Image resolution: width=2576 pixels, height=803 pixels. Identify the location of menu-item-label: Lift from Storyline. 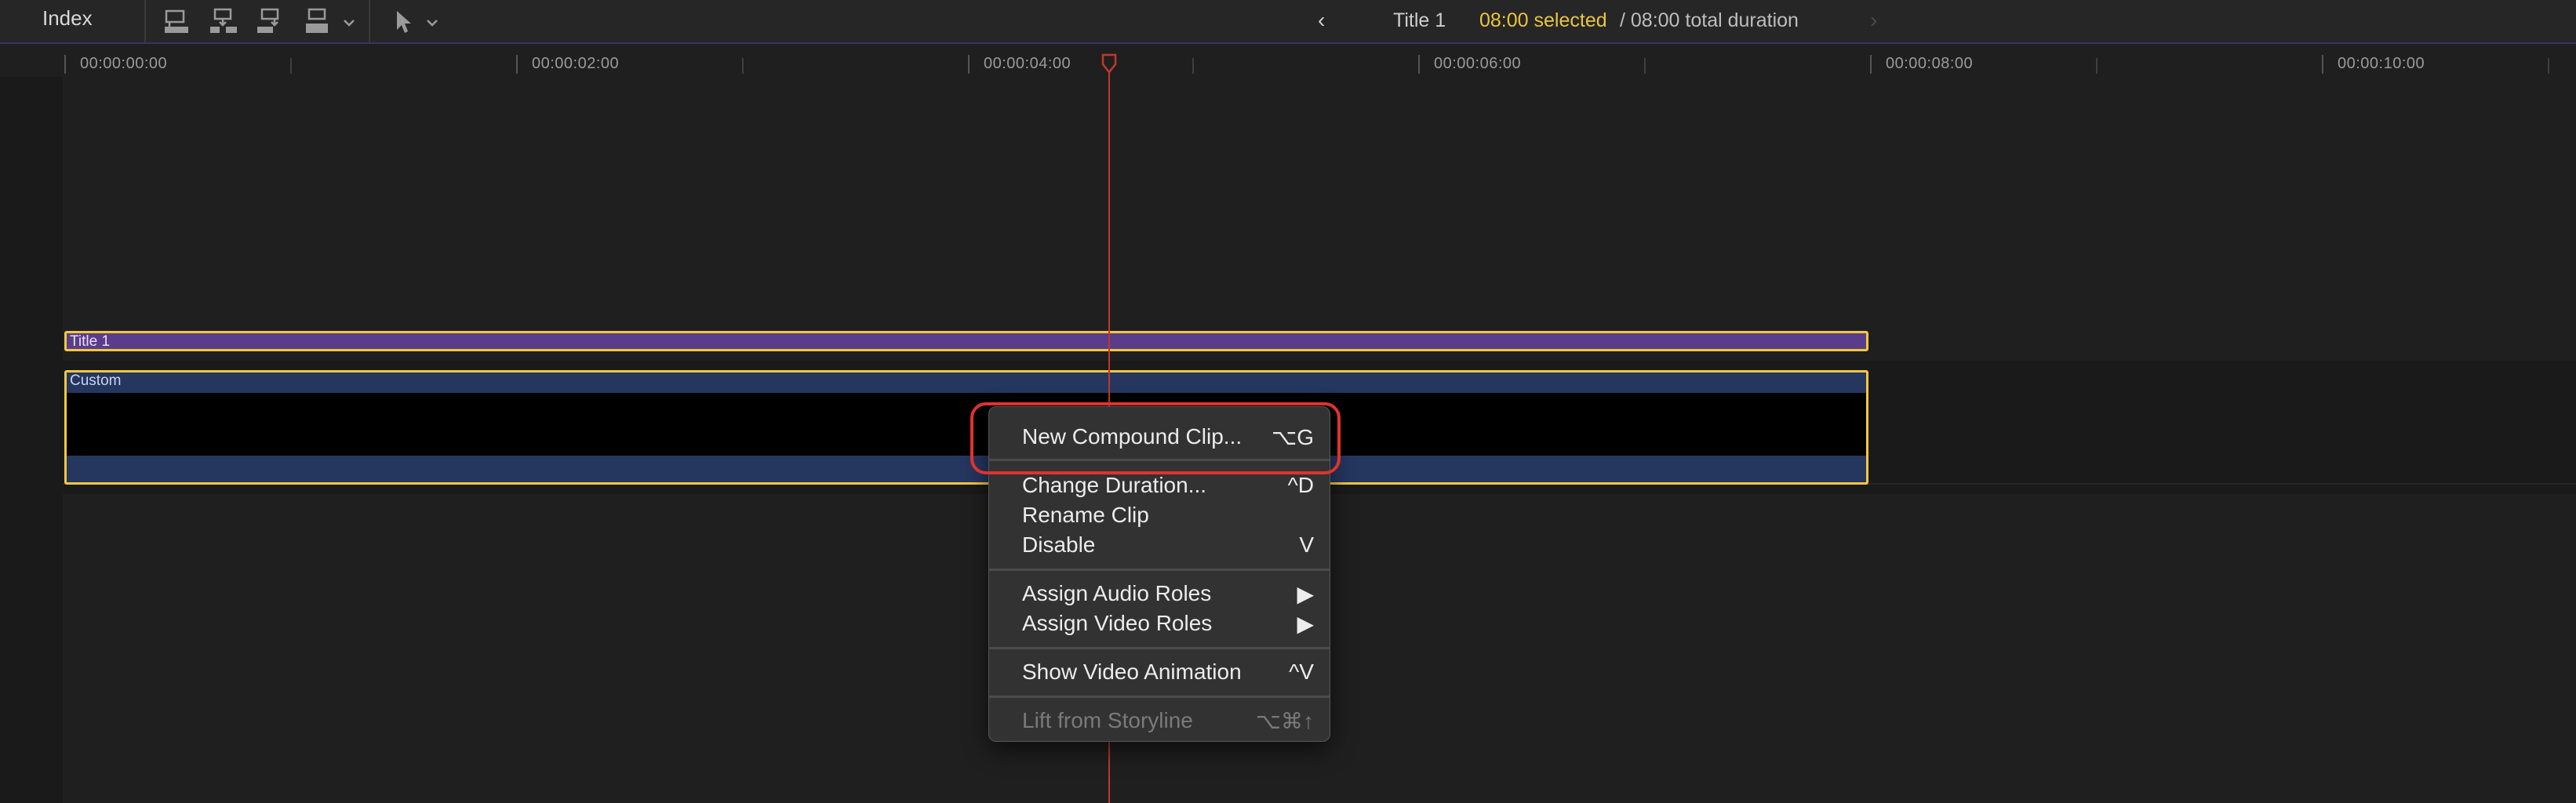
(1107, 720).